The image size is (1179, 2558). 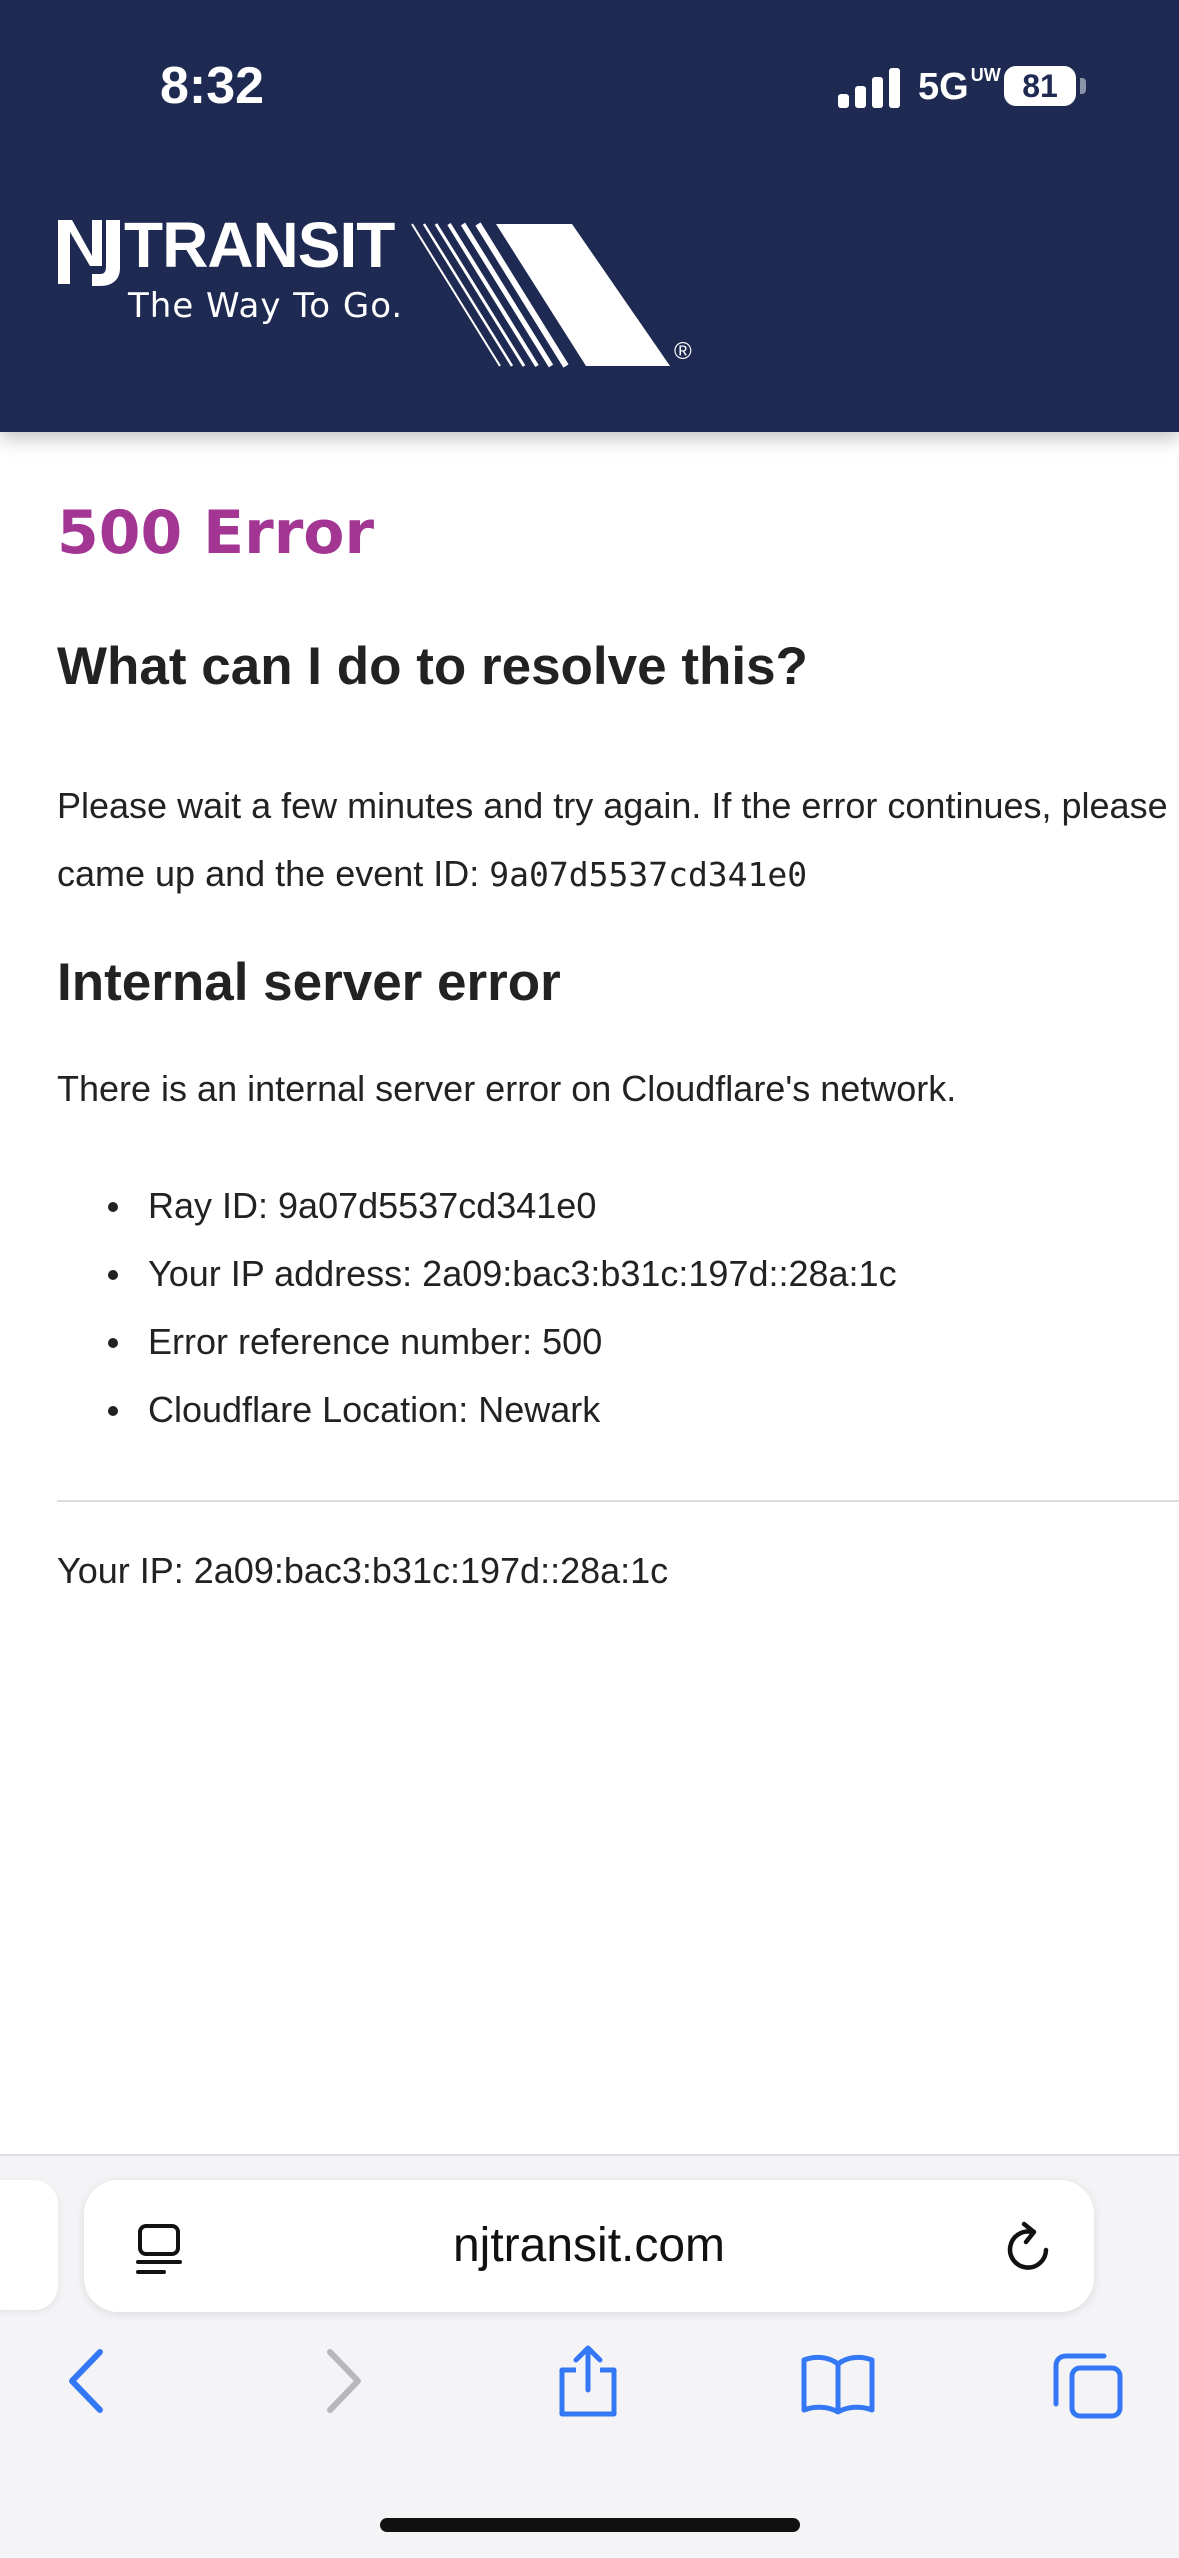 I want to click on back-button, so click(x=88, y=2381).